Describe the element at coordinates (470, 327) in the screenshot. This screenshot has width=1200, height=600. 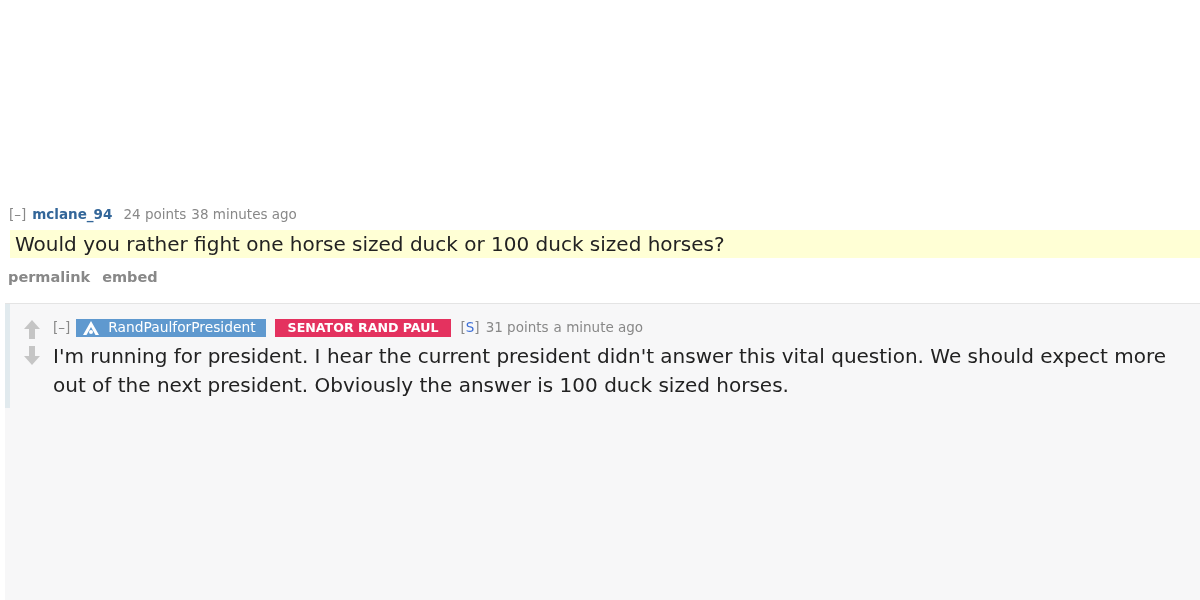
I see `submitter-tag: [S]` at that location.